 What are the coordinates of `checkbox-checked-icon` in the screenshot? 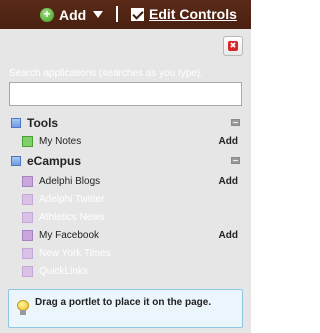 It's located at (137, 14).